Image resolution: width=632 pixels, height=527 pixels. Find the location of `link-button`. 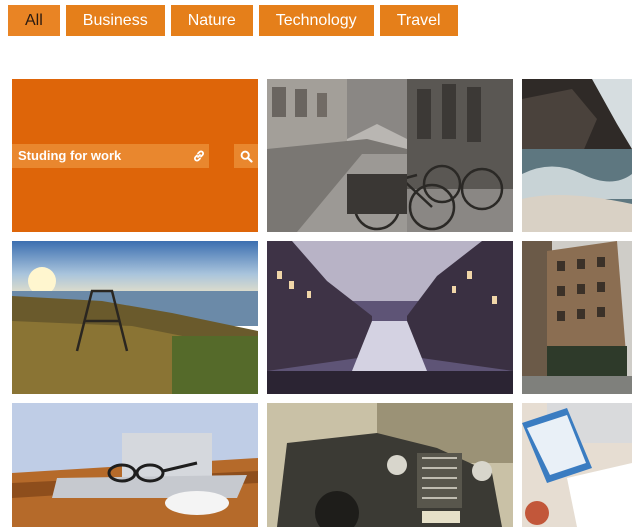

link-button is located at coordinates (198, 156).